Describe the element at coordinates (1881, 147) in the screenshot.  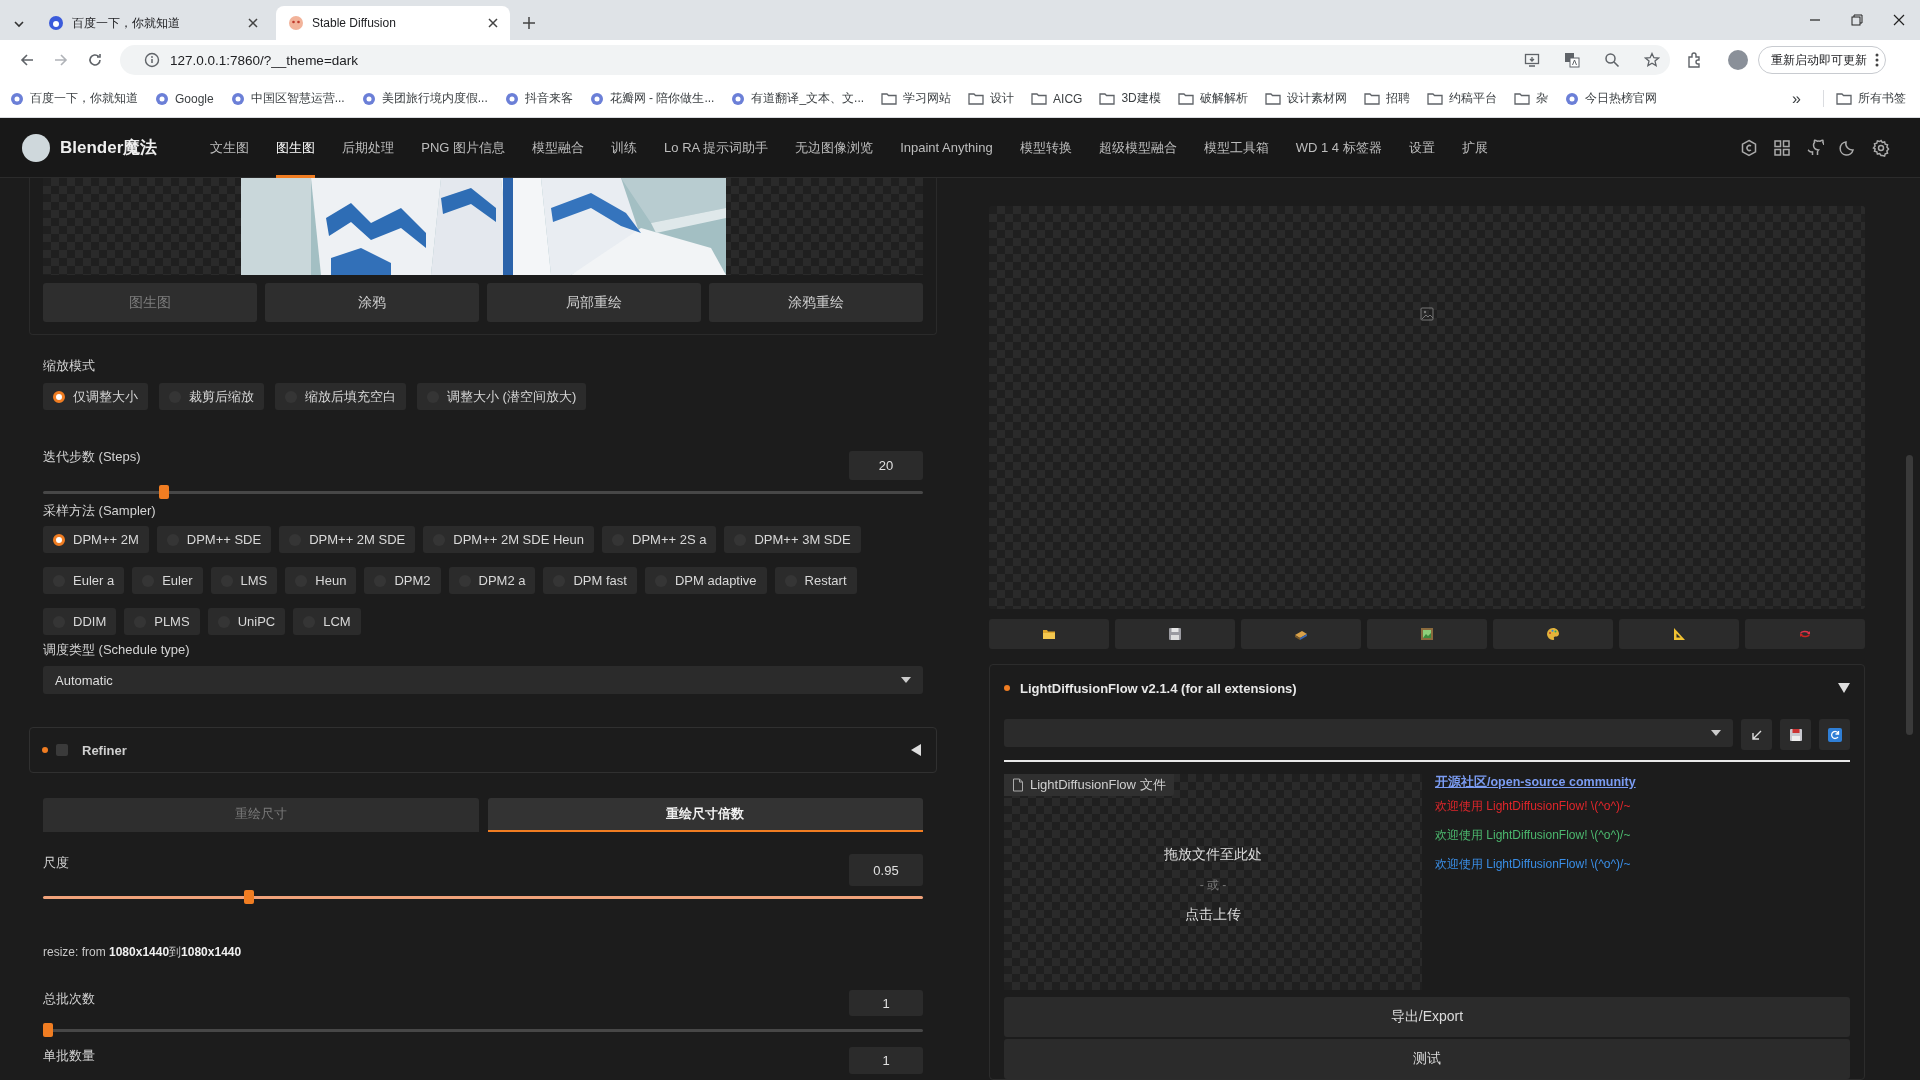
I see `settings-icon` at that location.